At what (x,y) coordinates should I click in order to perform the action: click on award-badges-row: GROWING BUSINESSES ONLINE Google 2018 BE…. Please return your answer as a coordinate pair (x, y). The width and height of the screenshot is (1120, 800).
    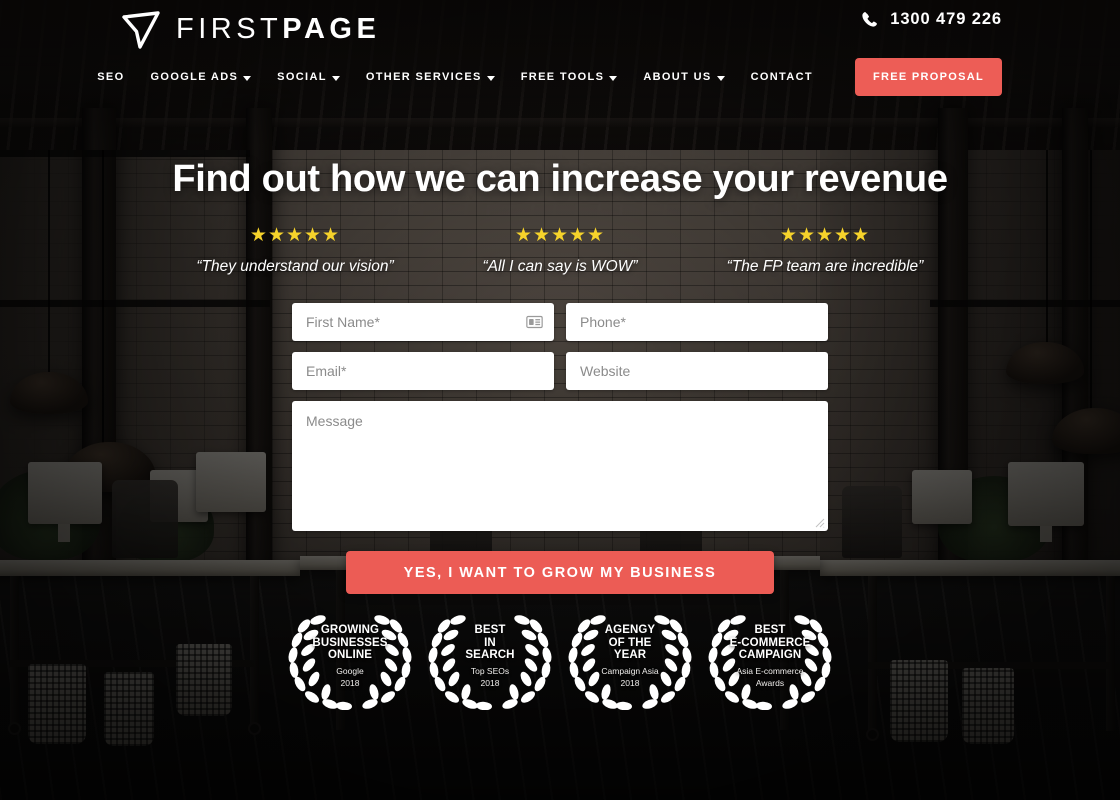
    Looking at the image, I should click on (560, 656).